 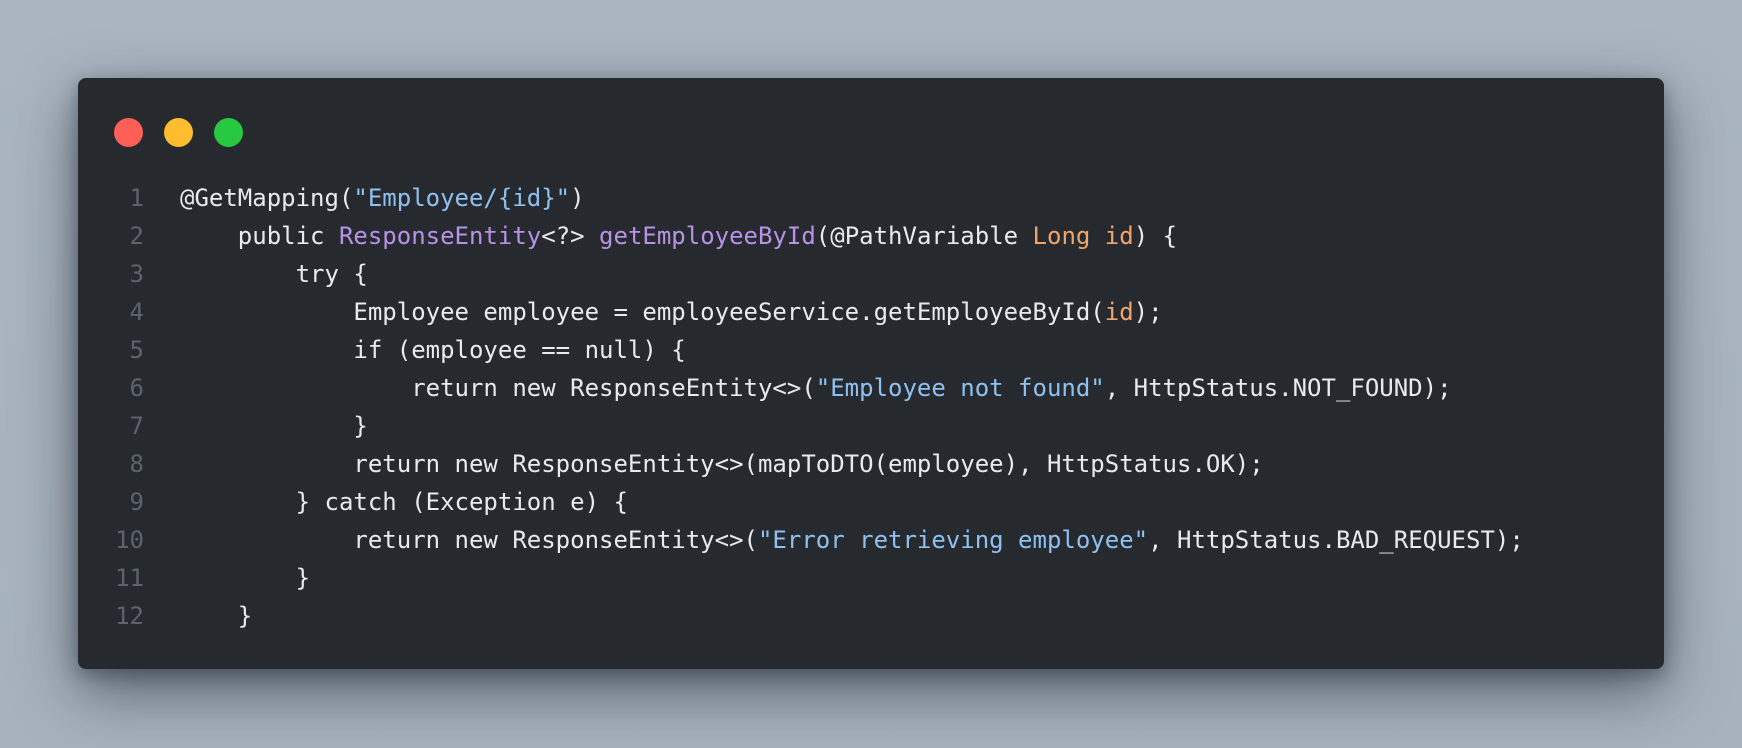 I want to click on line-number: 2, so click(x=136, y=236).